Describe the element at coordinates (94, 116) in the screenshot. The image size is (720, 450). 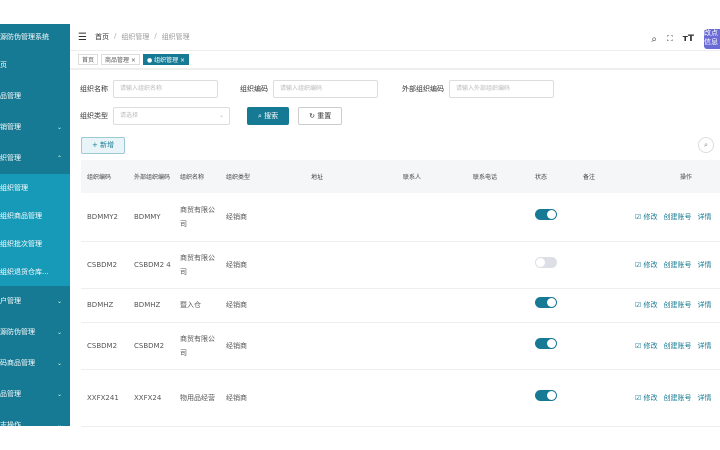
I see `org-type-label: 组织类型` at that location.